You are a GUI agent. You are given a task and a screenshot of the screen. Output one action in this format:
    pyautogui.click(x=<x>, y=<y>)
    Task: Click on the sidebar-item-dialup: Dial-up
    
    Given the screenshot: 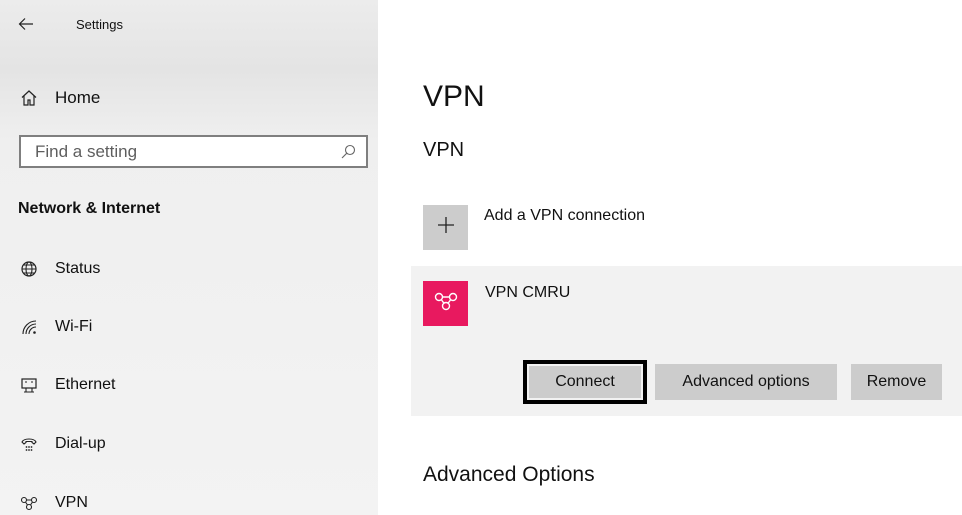 What is the action you would take?
    pyautogui.click(x=62, y=444)
    